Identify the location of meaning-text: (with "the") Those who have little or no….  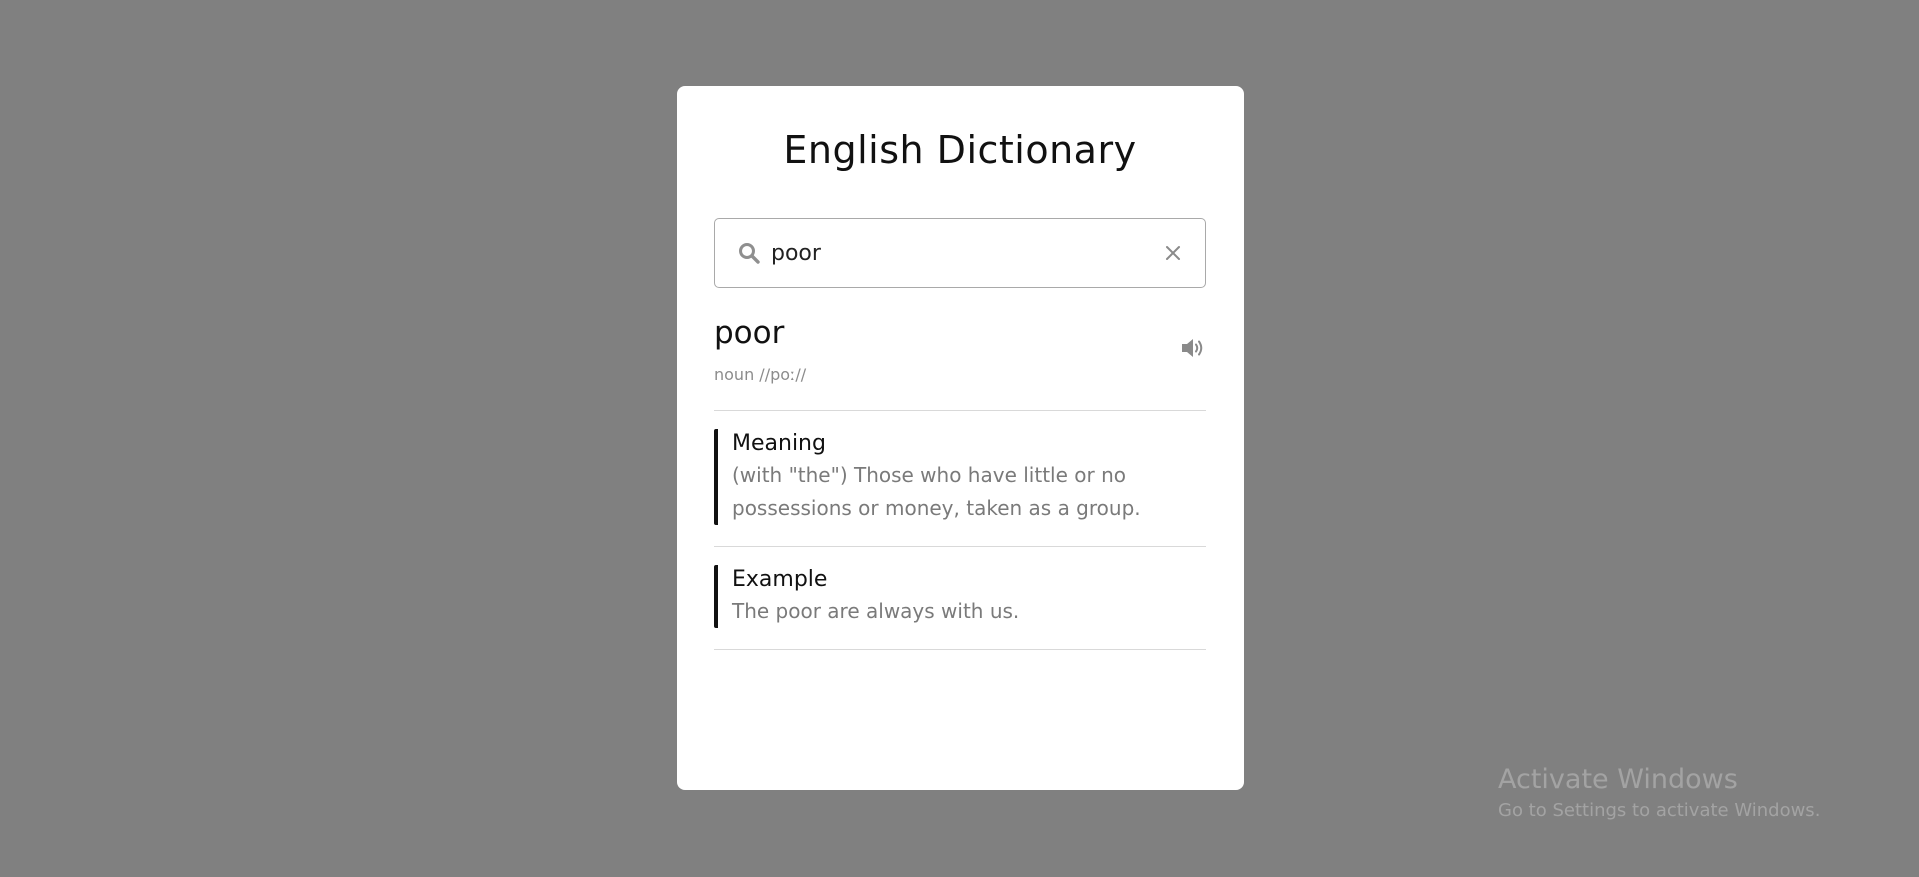
(936, 491).